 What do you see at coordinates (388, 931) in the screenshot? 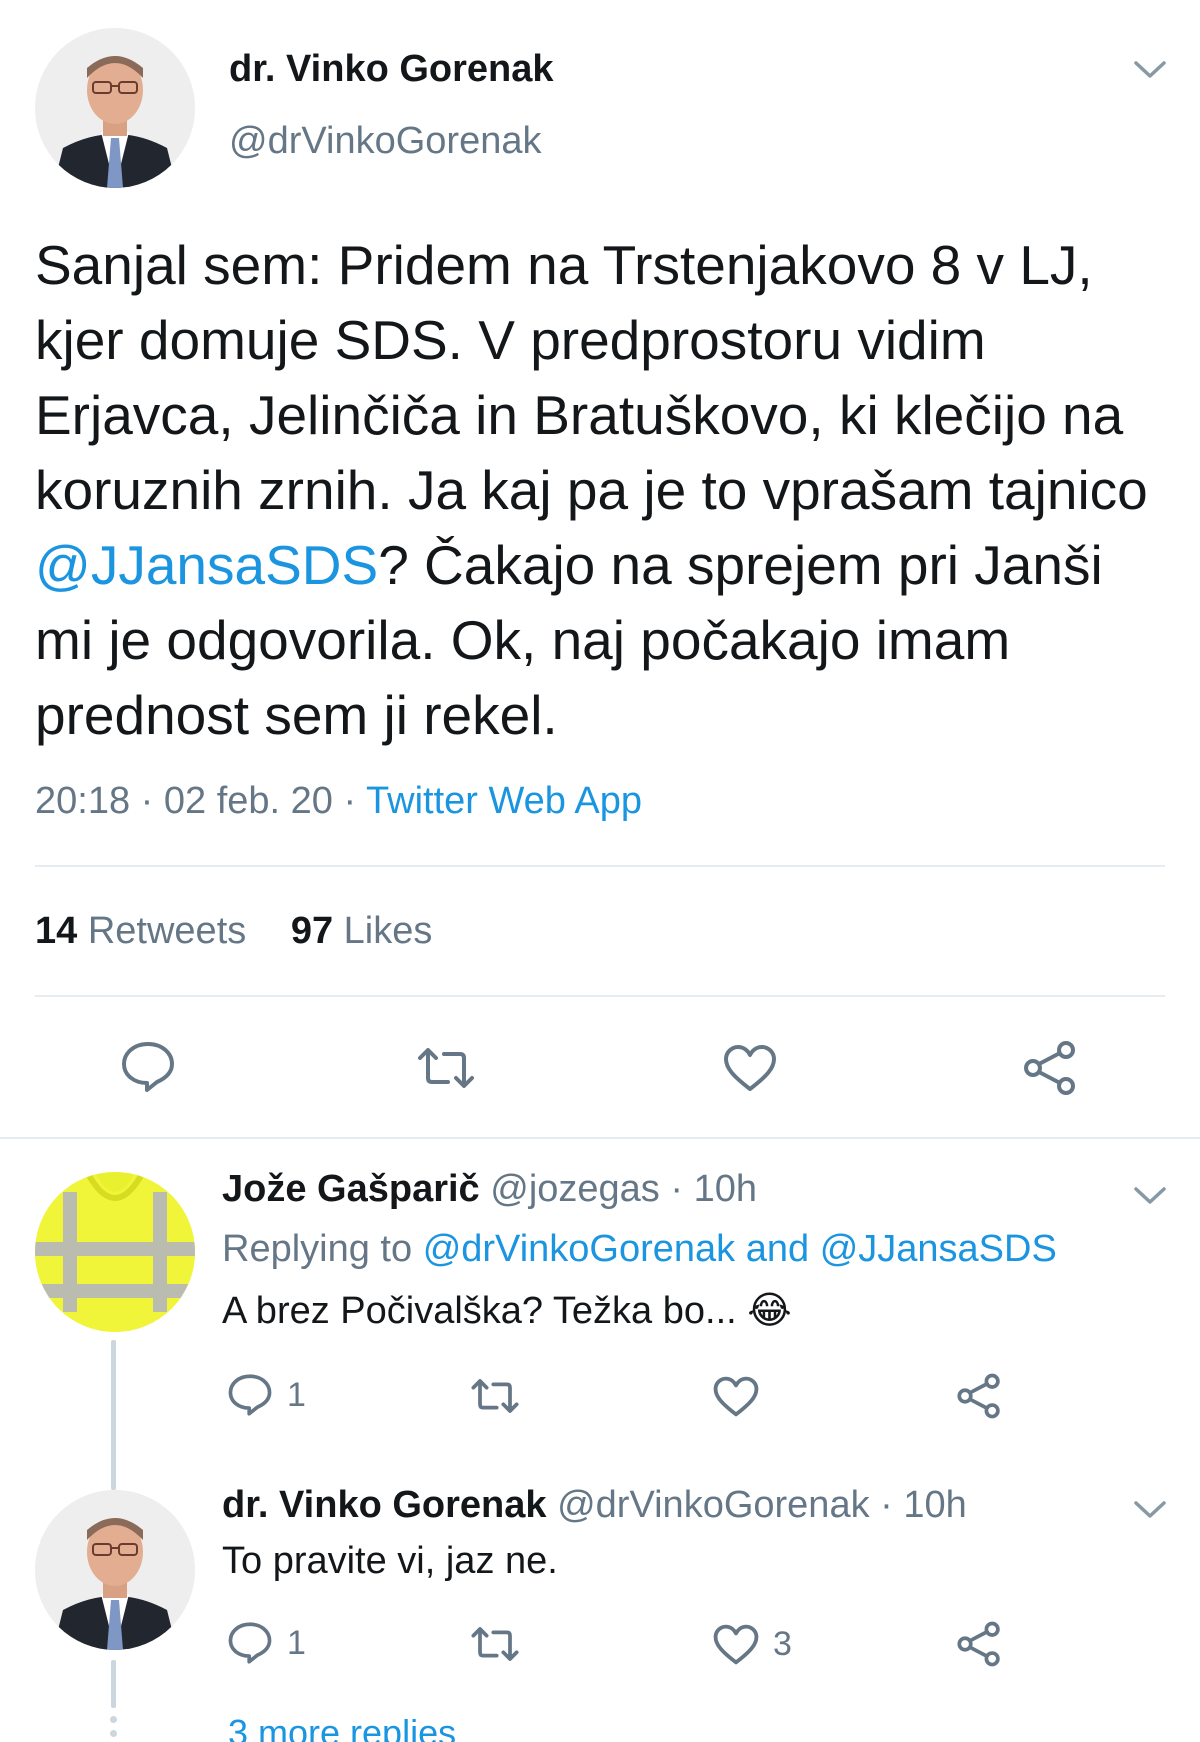
I see `likes-label: Likes` at bounding box center [388, 931].